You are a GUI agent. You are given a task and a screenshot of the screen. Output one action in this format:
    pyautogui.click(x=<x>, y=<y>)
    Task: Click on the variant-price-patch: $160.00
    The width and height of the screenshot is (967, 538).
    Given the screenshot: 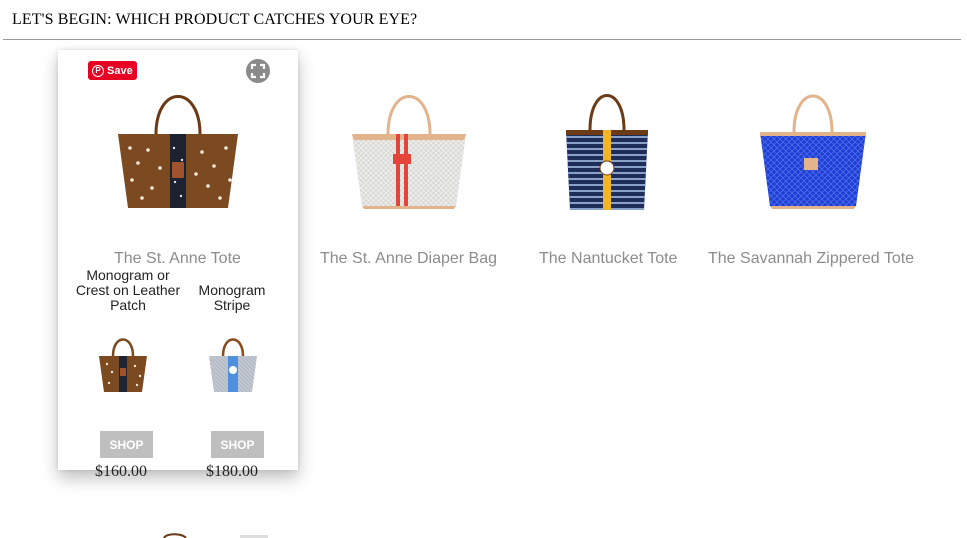 What is the action you would take?
    pyautogui.click(x=121, y=471)
    